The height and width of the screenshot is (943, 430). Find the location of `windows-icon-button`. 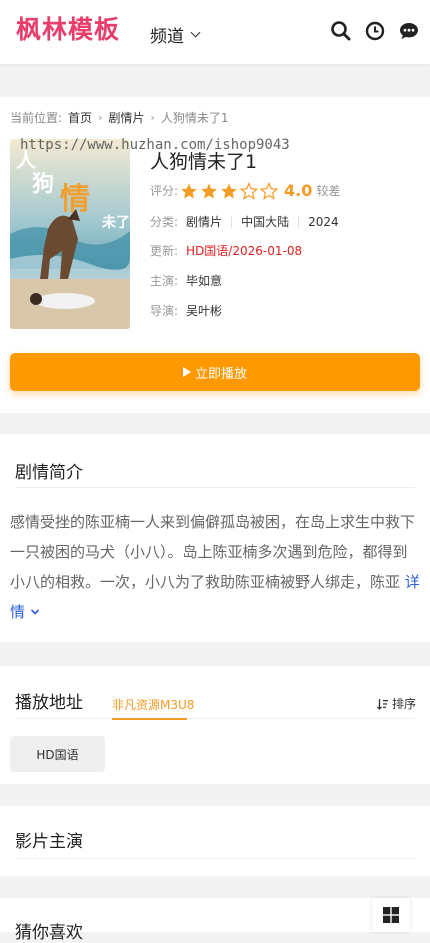

windows-icon-button is located at coordinates (391, 915).